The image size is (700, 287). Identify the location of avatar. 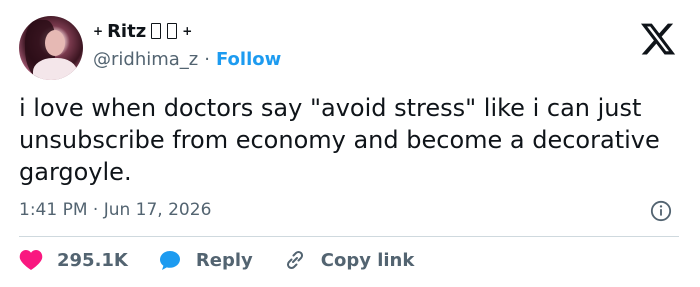
(51, 48).